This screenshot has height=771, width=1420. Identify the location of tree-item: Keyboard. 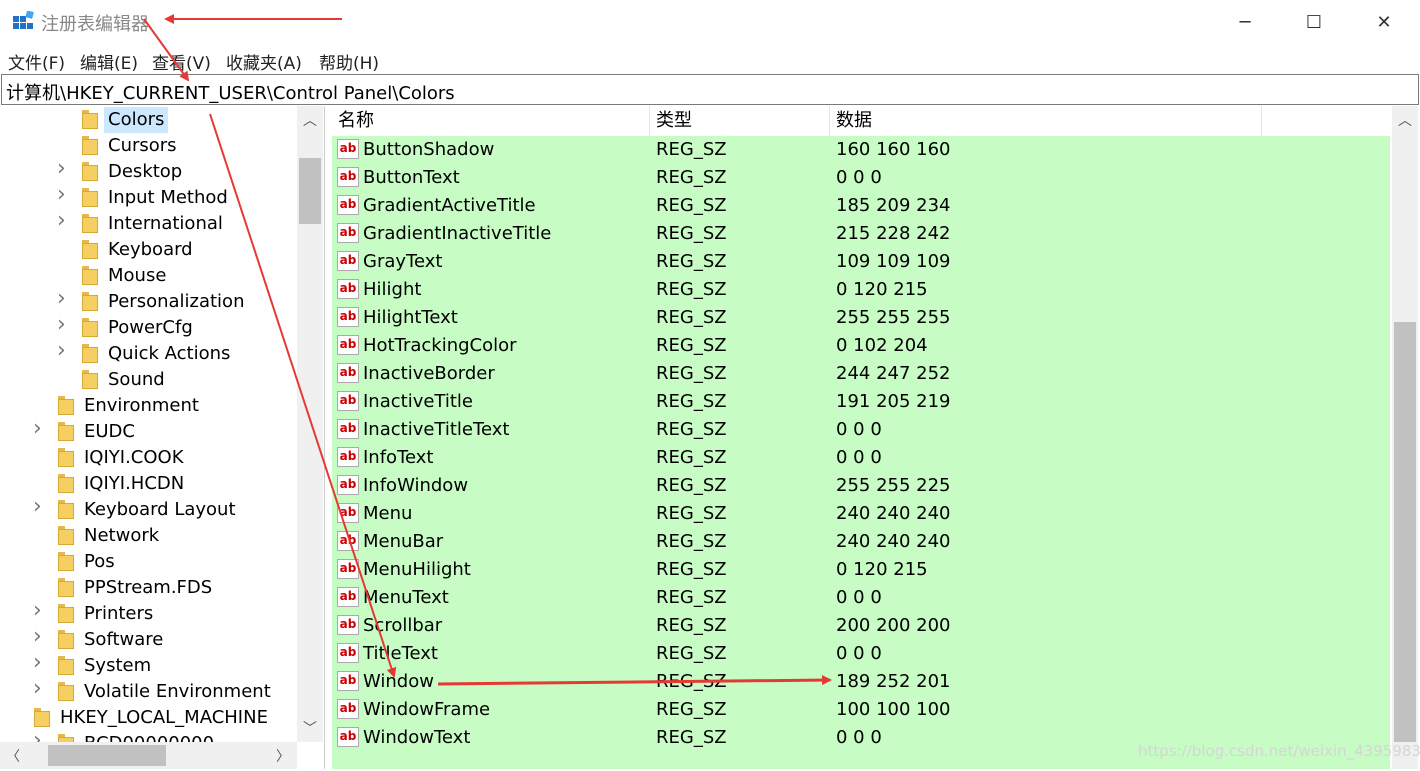
(148, 250).